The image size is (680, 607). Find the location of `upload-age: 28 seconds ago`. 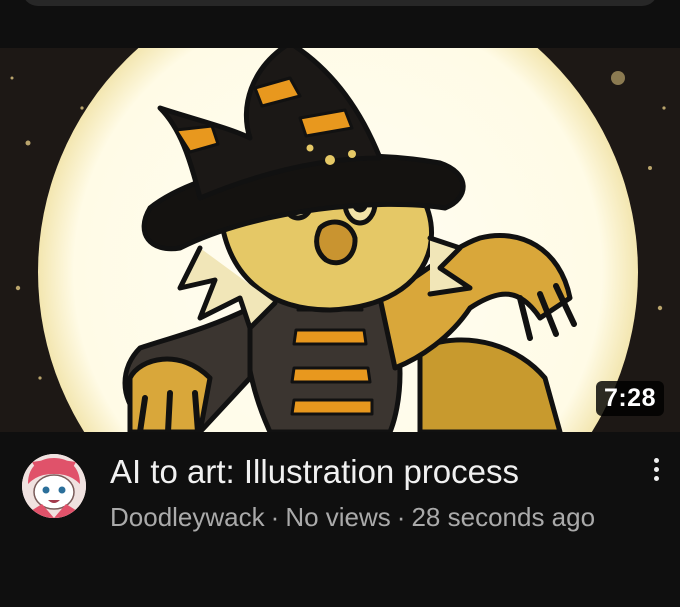

upload-age: 28 seconds ago is located at coordinates (503, 517).